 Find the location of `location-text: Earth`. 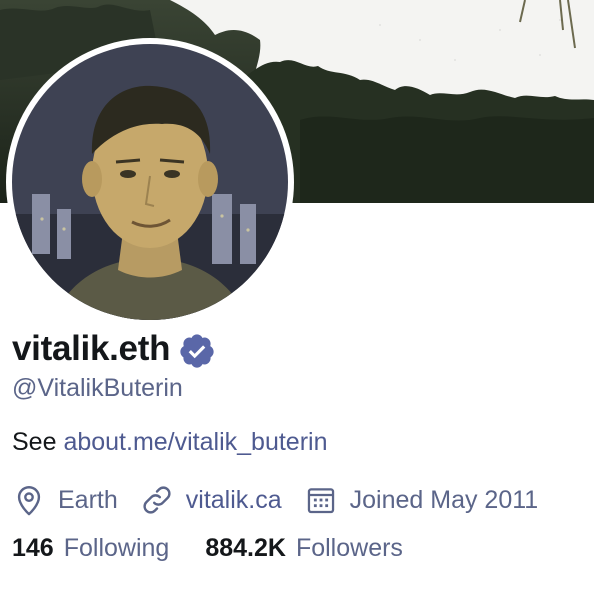

location-text: Earth is located at coordinates (88, 499).